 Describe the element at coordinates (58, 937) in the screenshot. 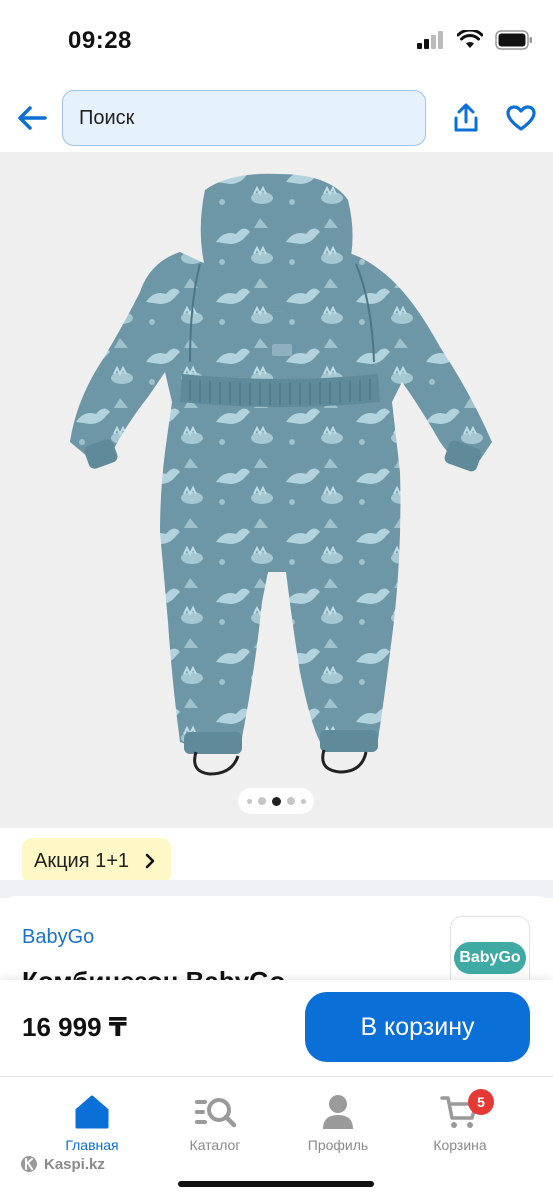

I see `brand-link: BabyGo` at that location.